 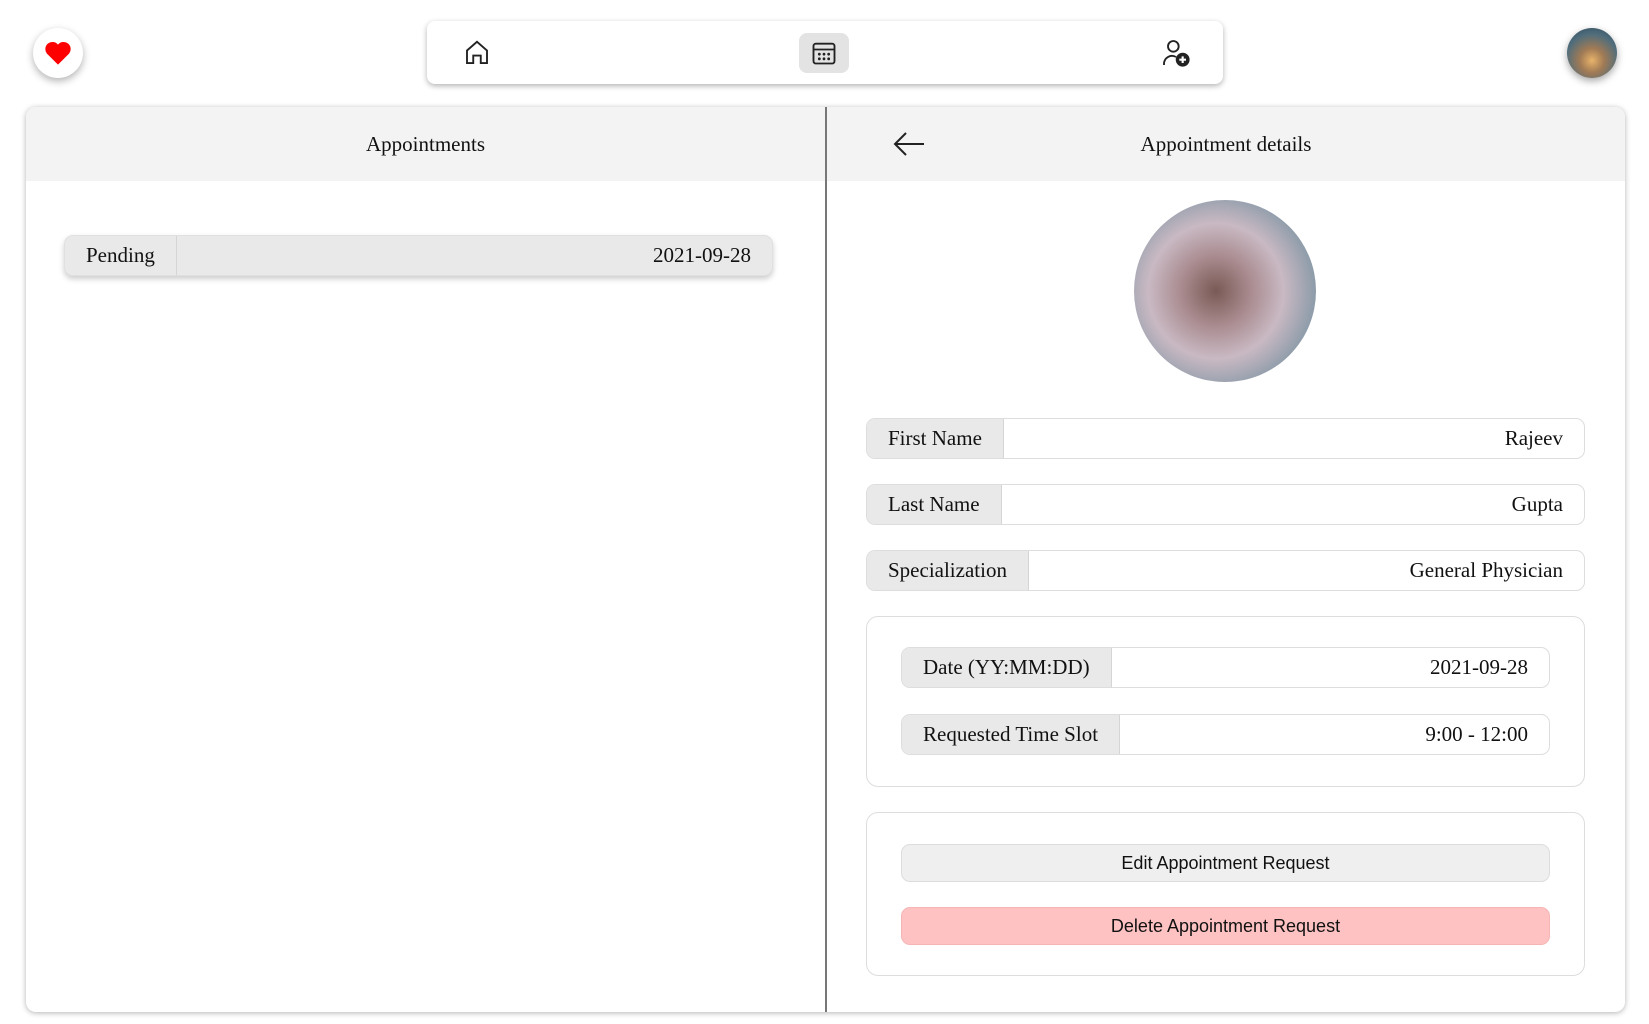 I want to click on details-title: Appointment details, so click(x=1226, y=143).